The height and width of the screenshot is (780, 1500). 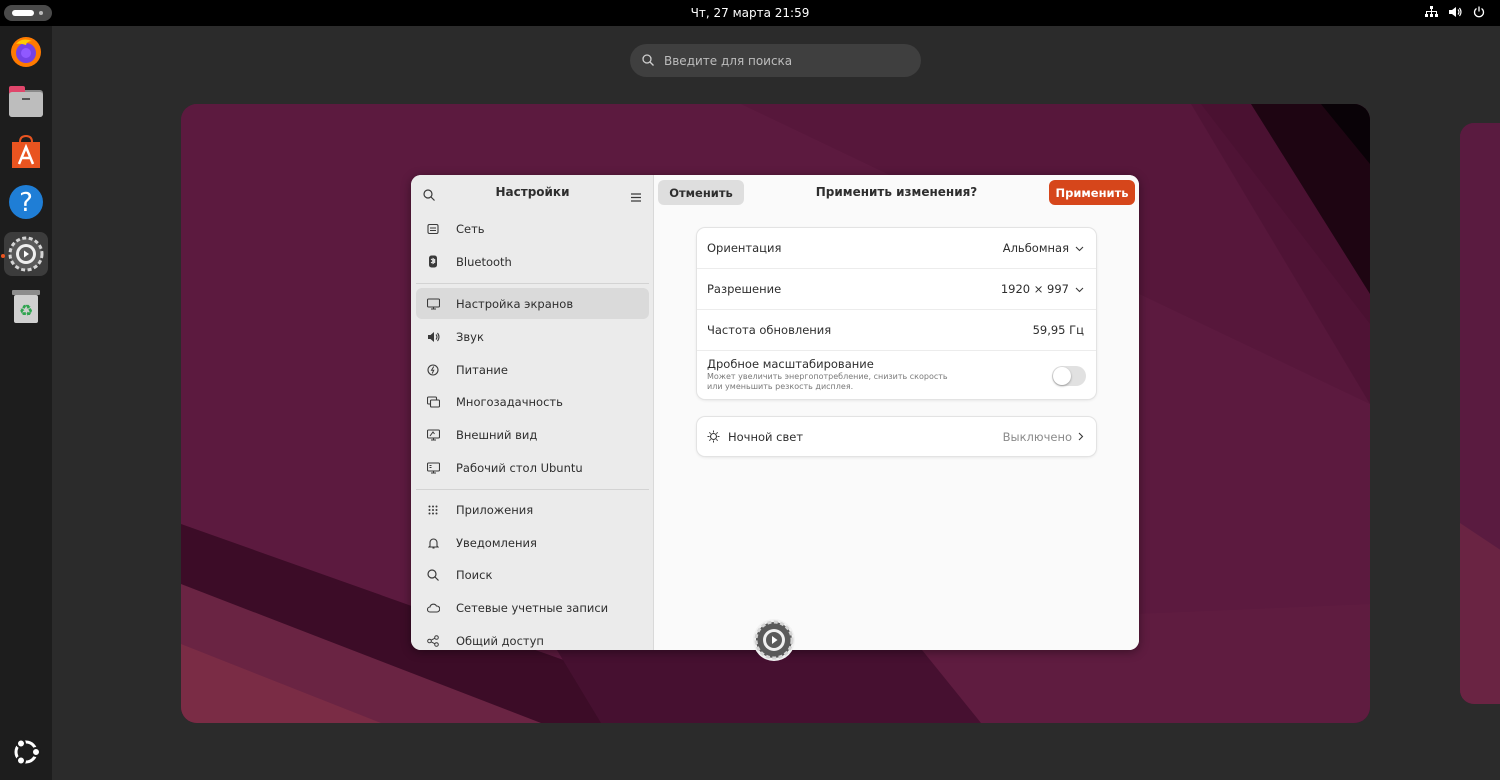 What do you see at coordinates (433, 435) in the screenshot?
I see `appearance-icon` at bounding box center [433, 435].